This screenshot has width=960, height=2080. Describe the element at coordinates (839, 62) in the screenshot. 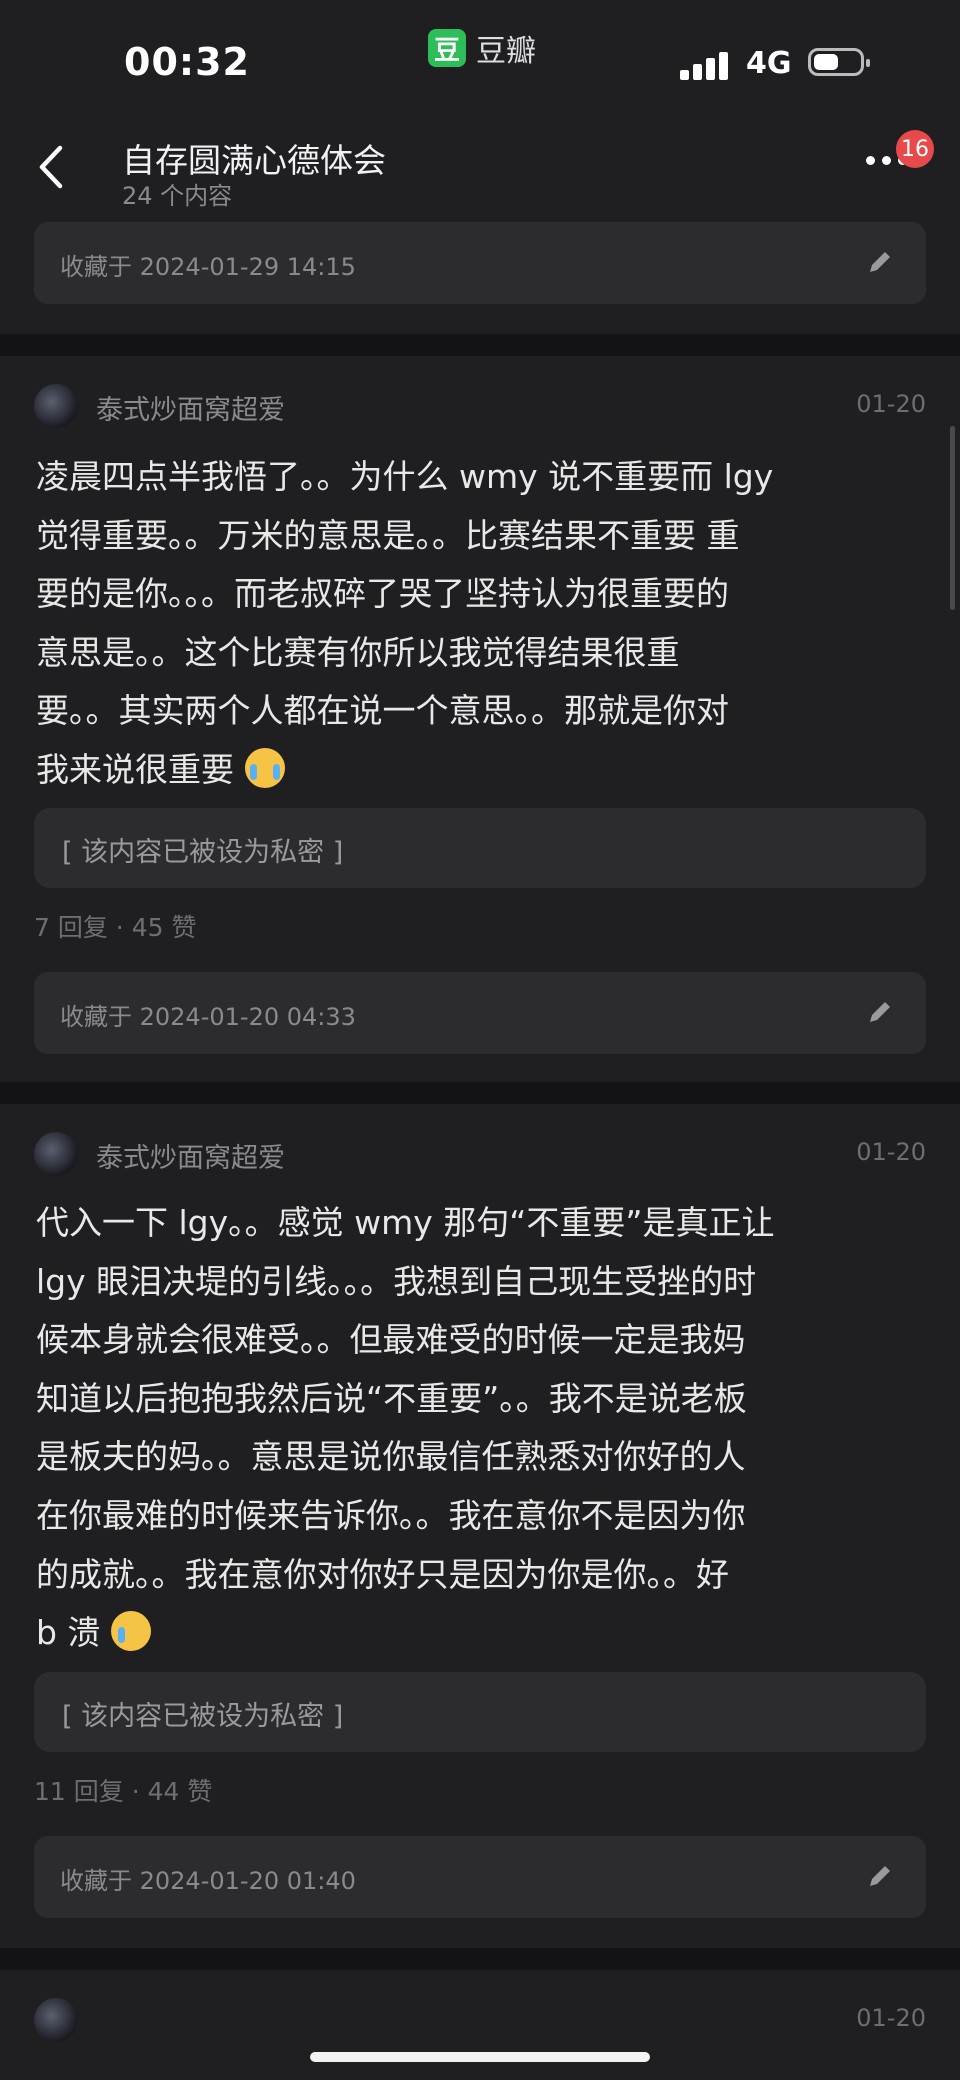

I see `battery-icon` at that location.